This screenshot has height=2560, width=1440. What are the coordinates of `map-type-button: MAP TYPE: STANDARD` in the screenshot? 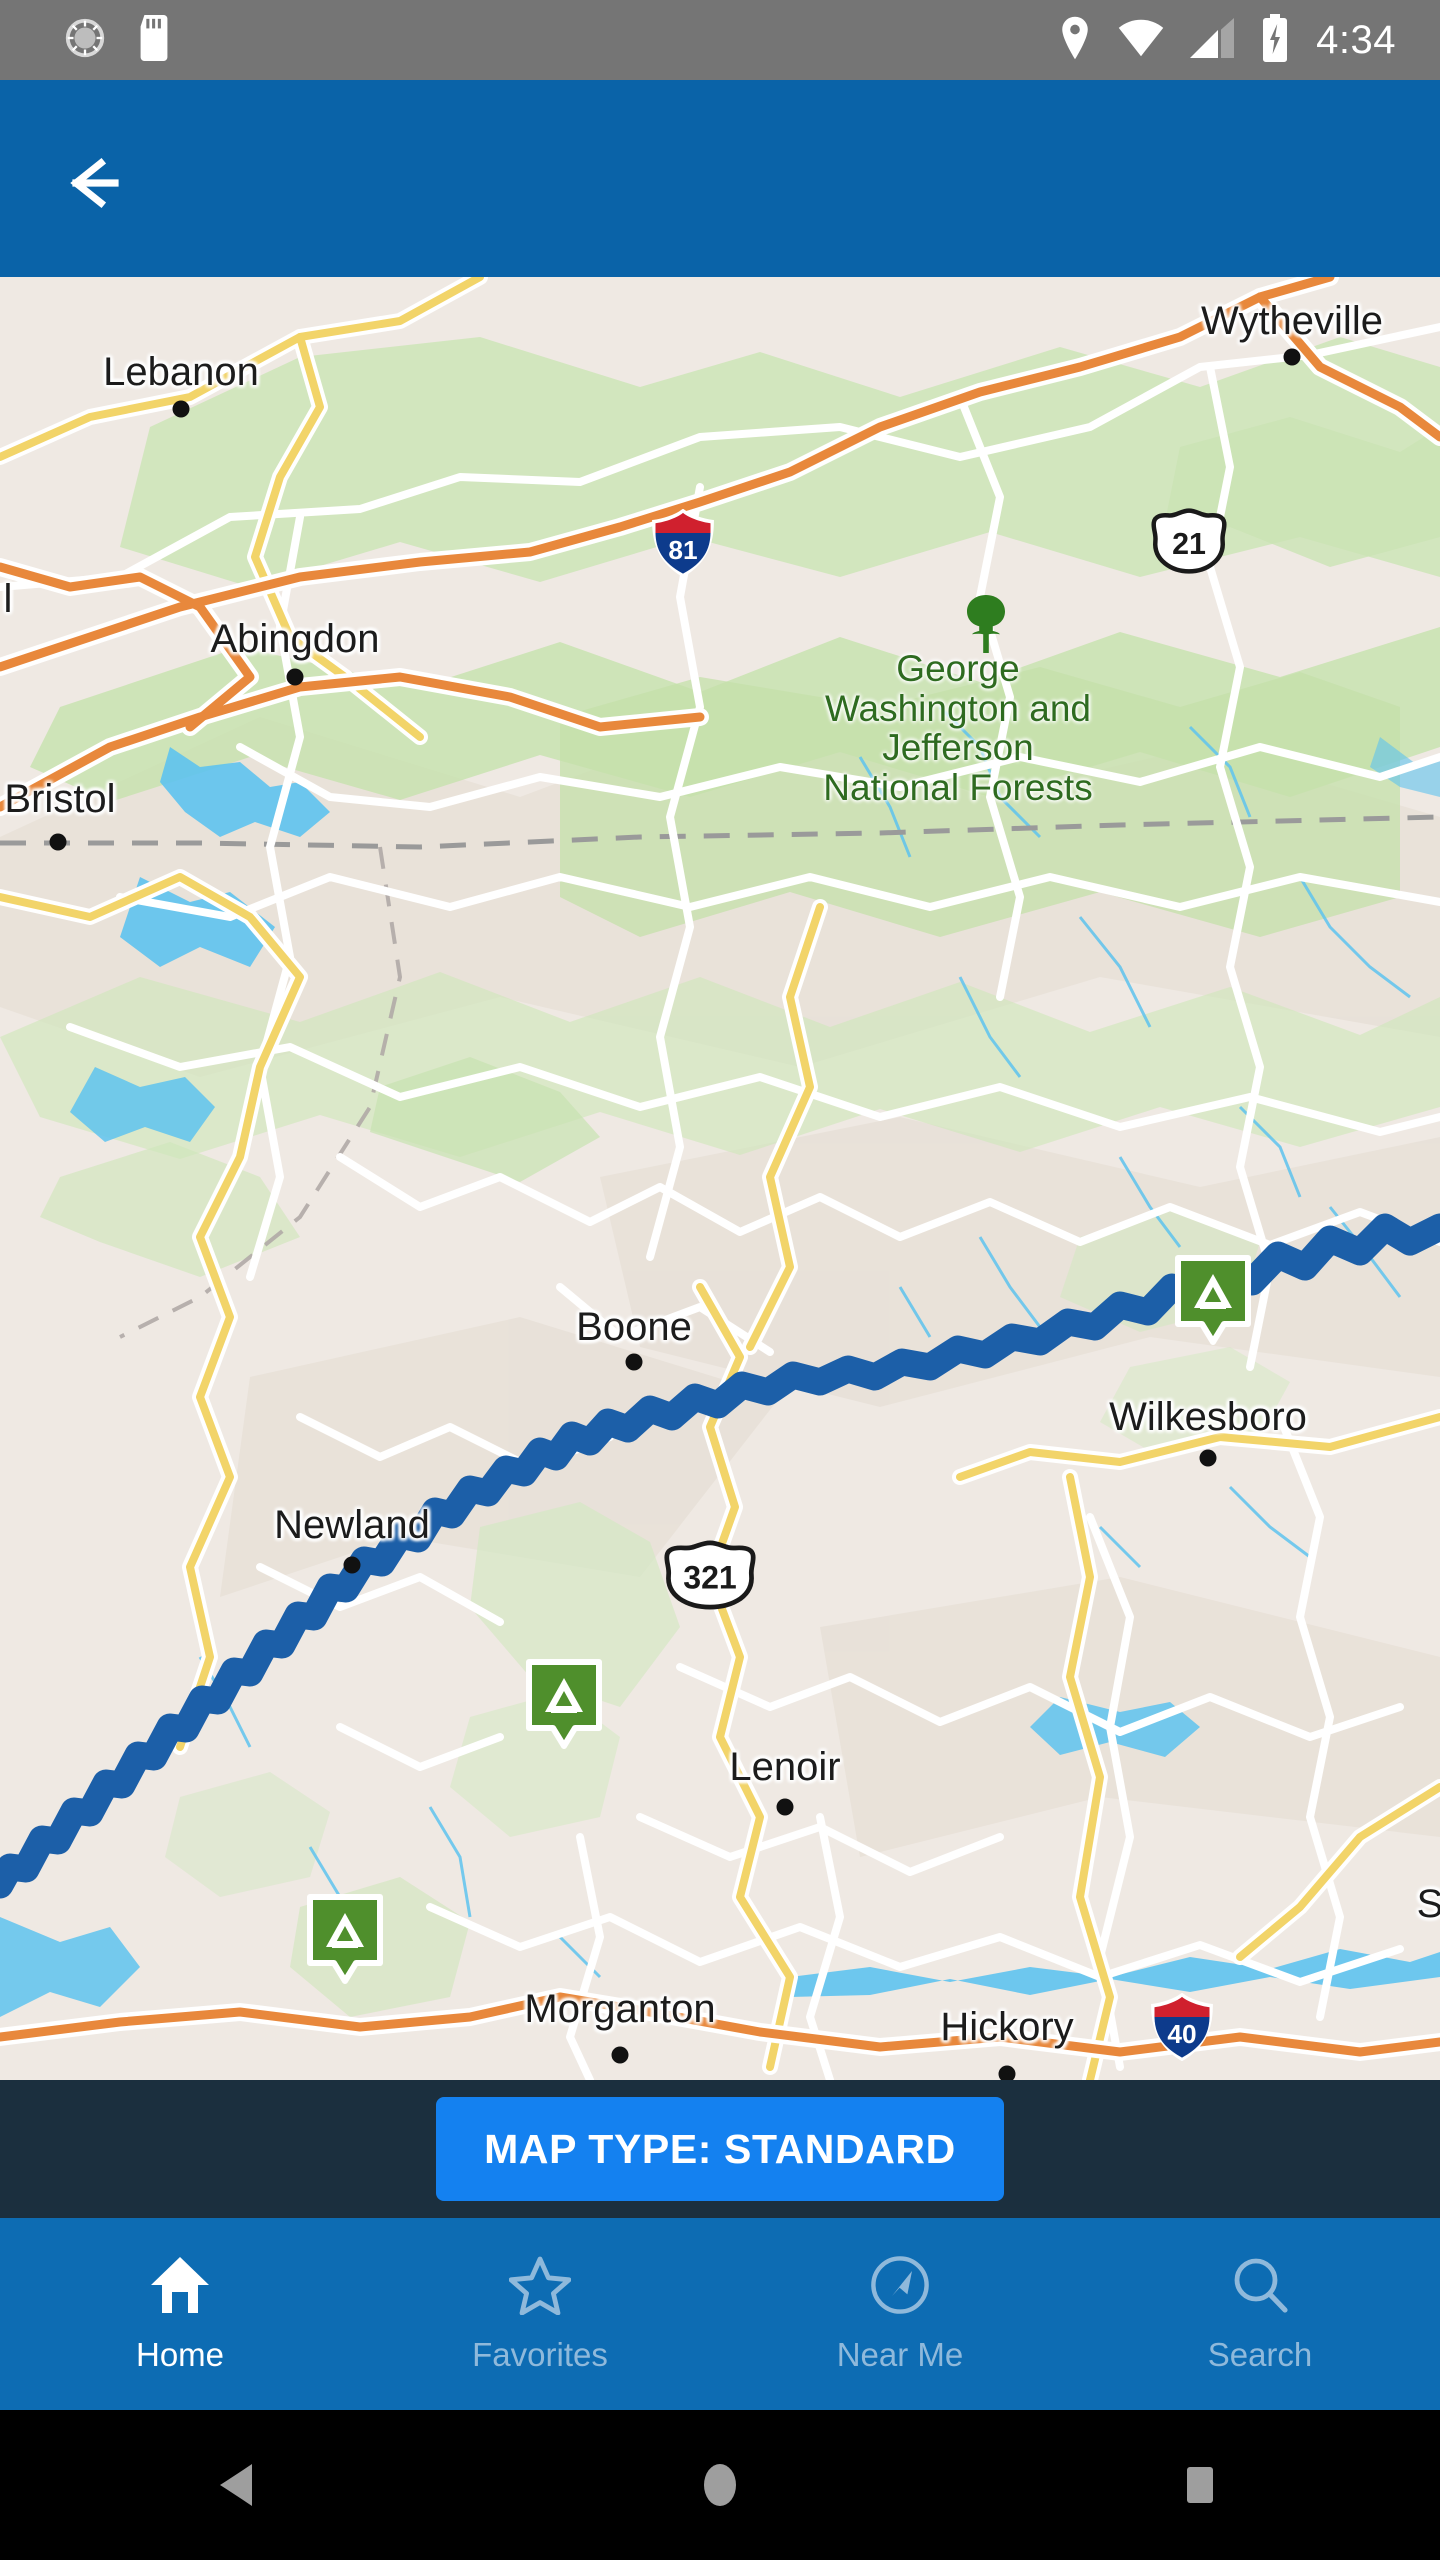 It's located at (720, 2149).